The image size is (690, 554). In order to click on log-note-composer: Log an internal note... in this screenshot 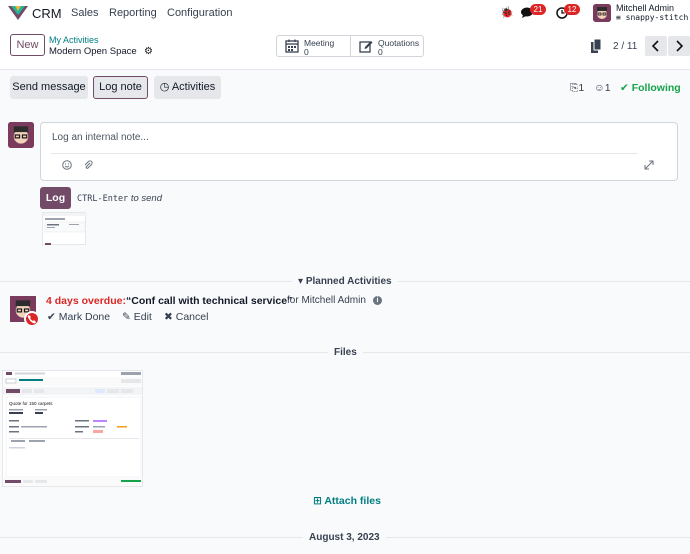, I will do `click(359, 151)`.